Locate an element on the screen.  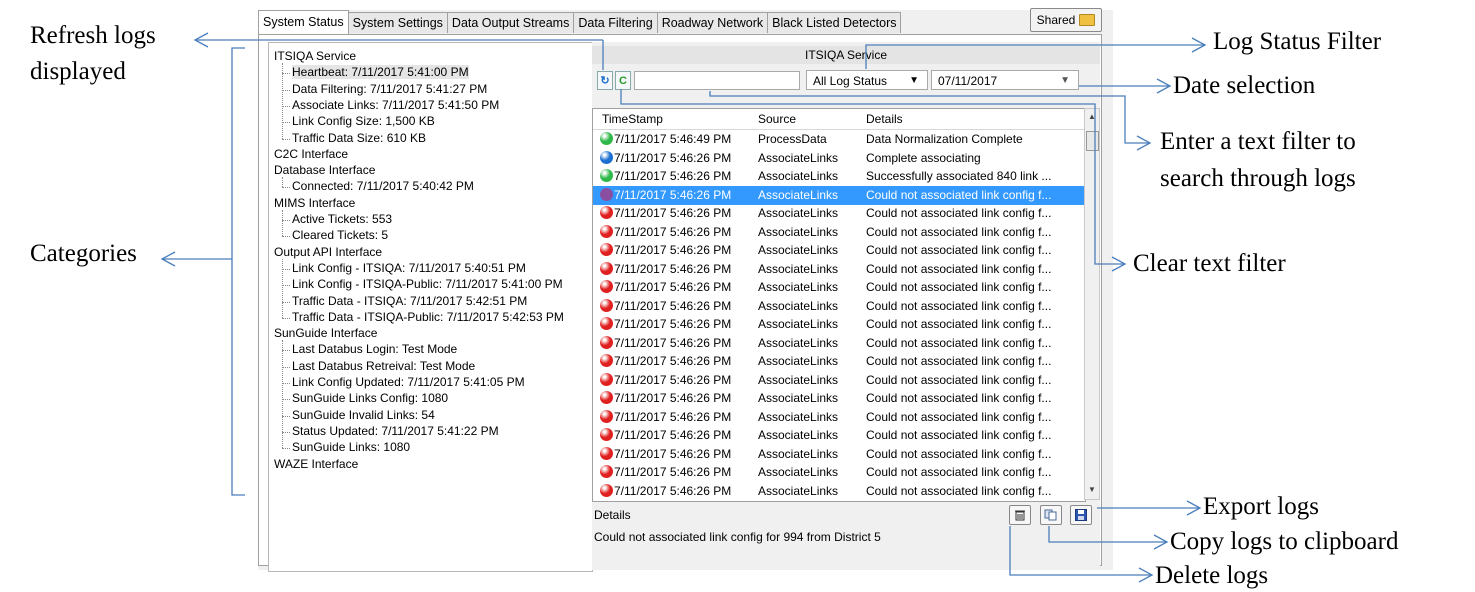
annotation-categories: Categories is located at coordinates (83, 253).